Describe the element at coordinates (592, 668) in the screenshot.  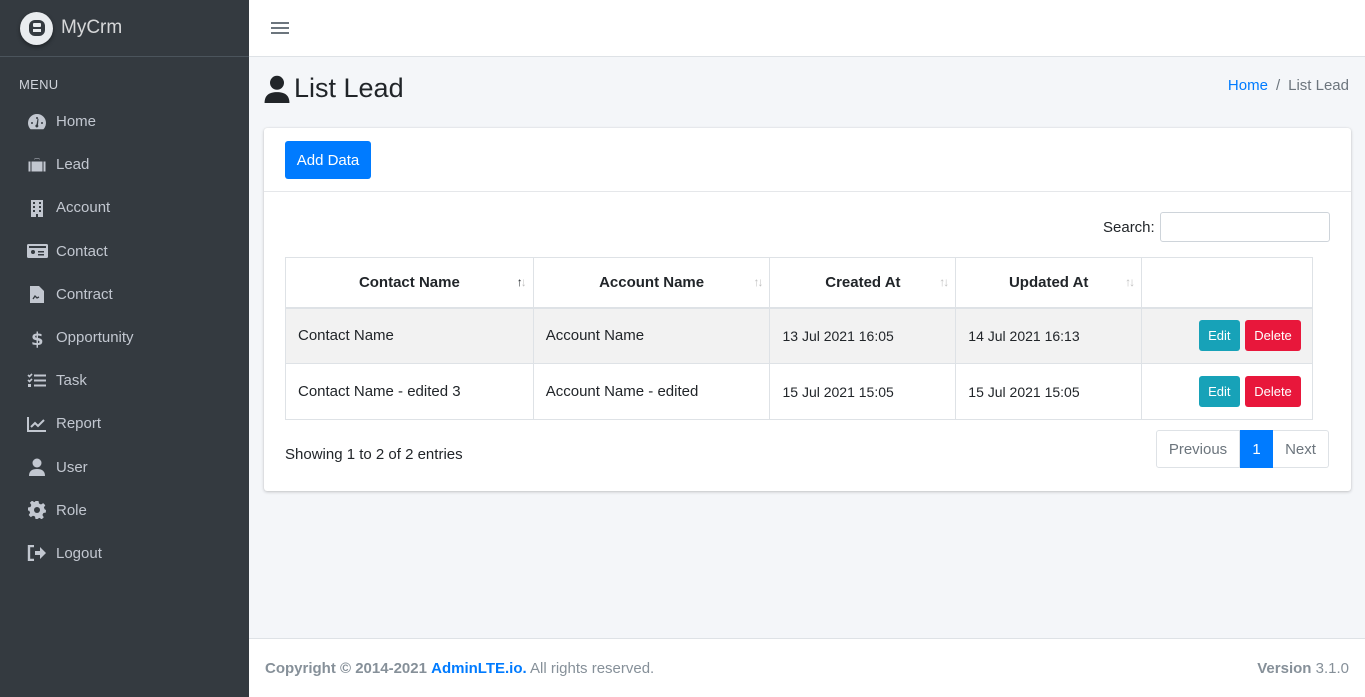
I see `rights-text: All rights reserved.` at that location.